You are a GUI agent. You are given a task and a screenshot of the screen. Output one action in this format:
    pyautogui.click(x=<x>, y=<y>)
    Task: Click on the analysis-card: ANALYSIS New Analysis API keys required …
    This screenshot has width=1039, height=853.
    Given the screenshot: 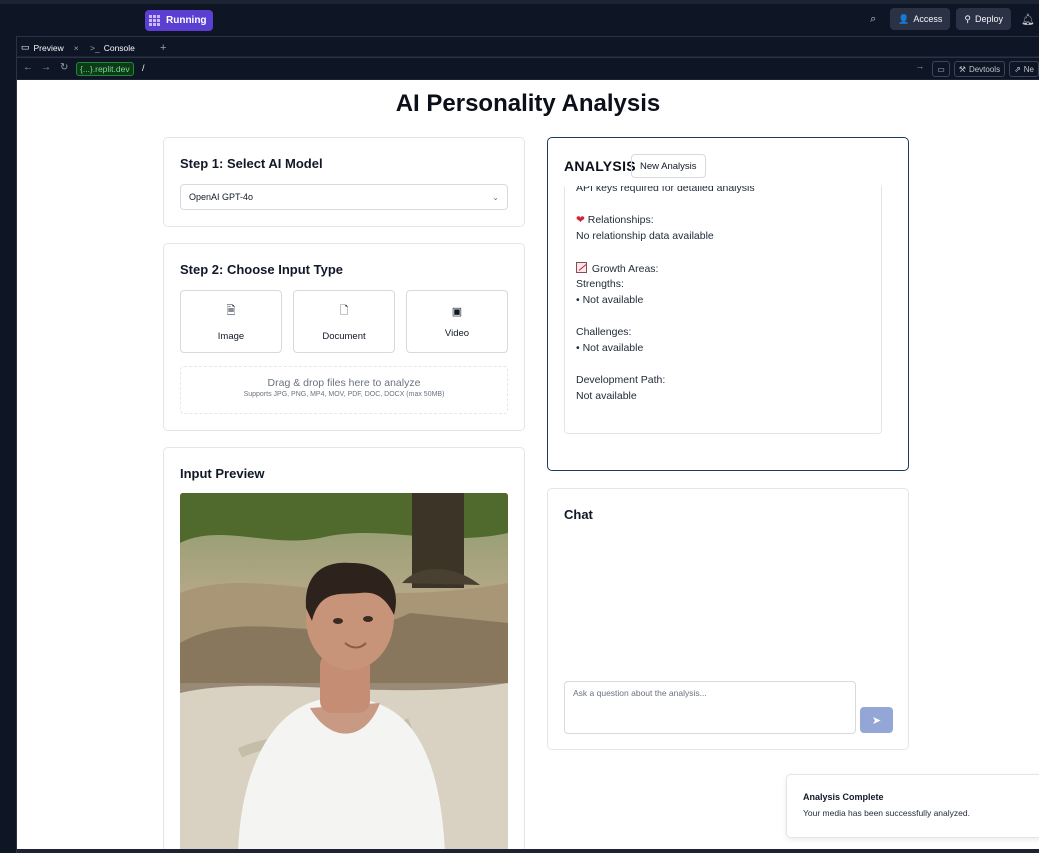 What is the action you would take?
    pyautogui.click(x=728, y=304)
    